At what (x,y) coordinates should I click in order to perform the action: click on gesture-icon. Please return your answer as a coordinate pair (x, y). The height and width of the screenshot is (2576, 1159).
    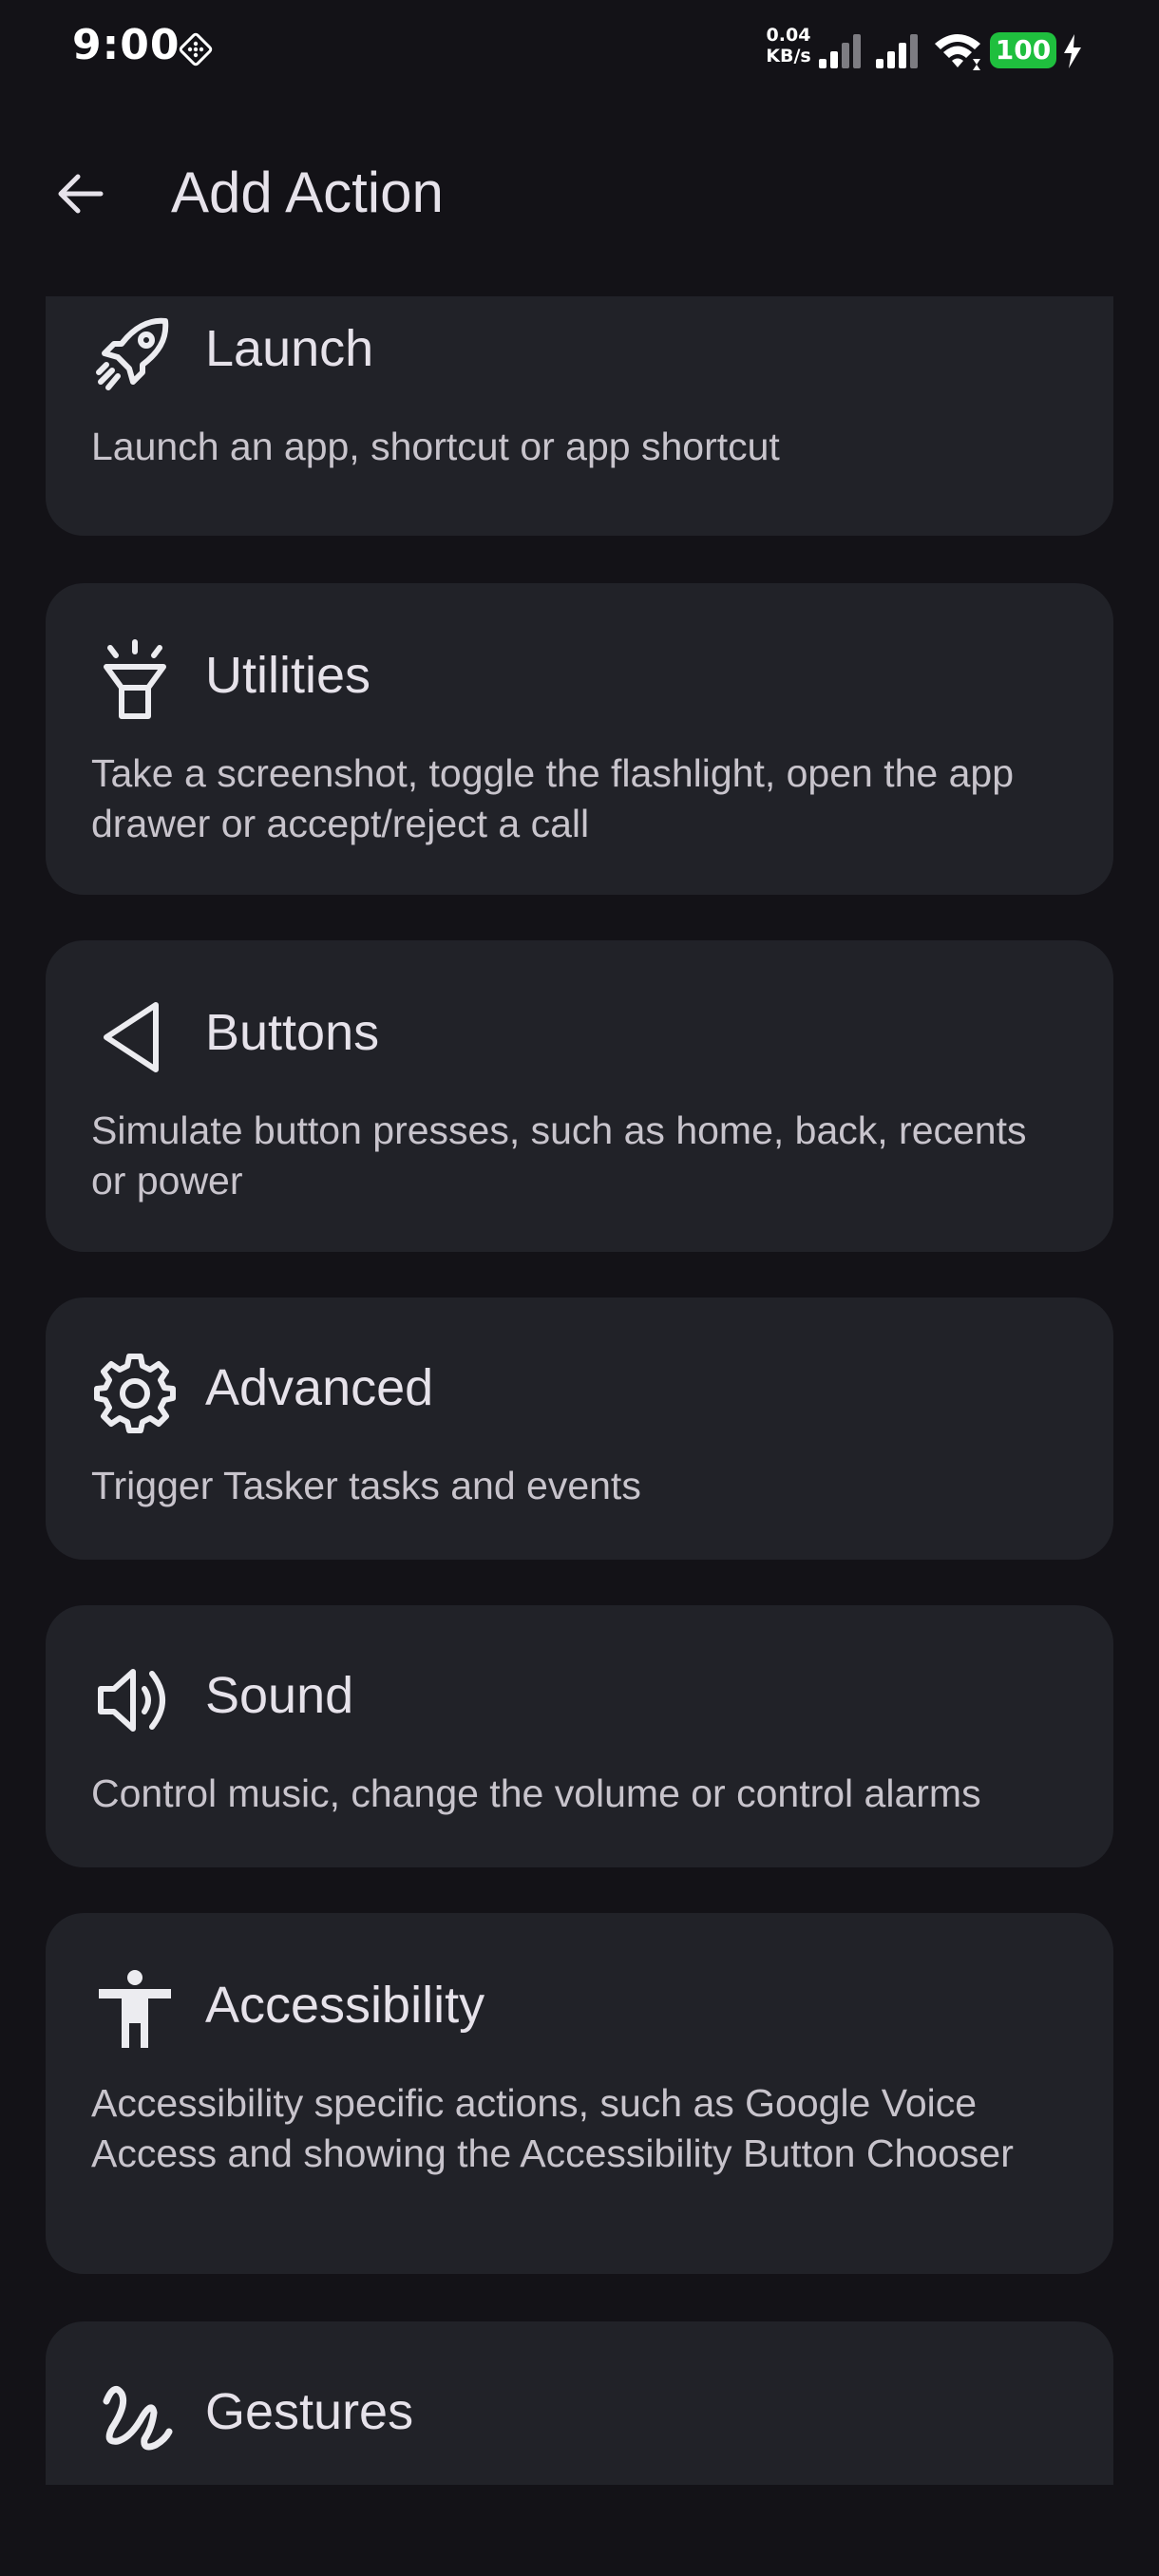
    Looking at the image, I should click on (135, 2416).